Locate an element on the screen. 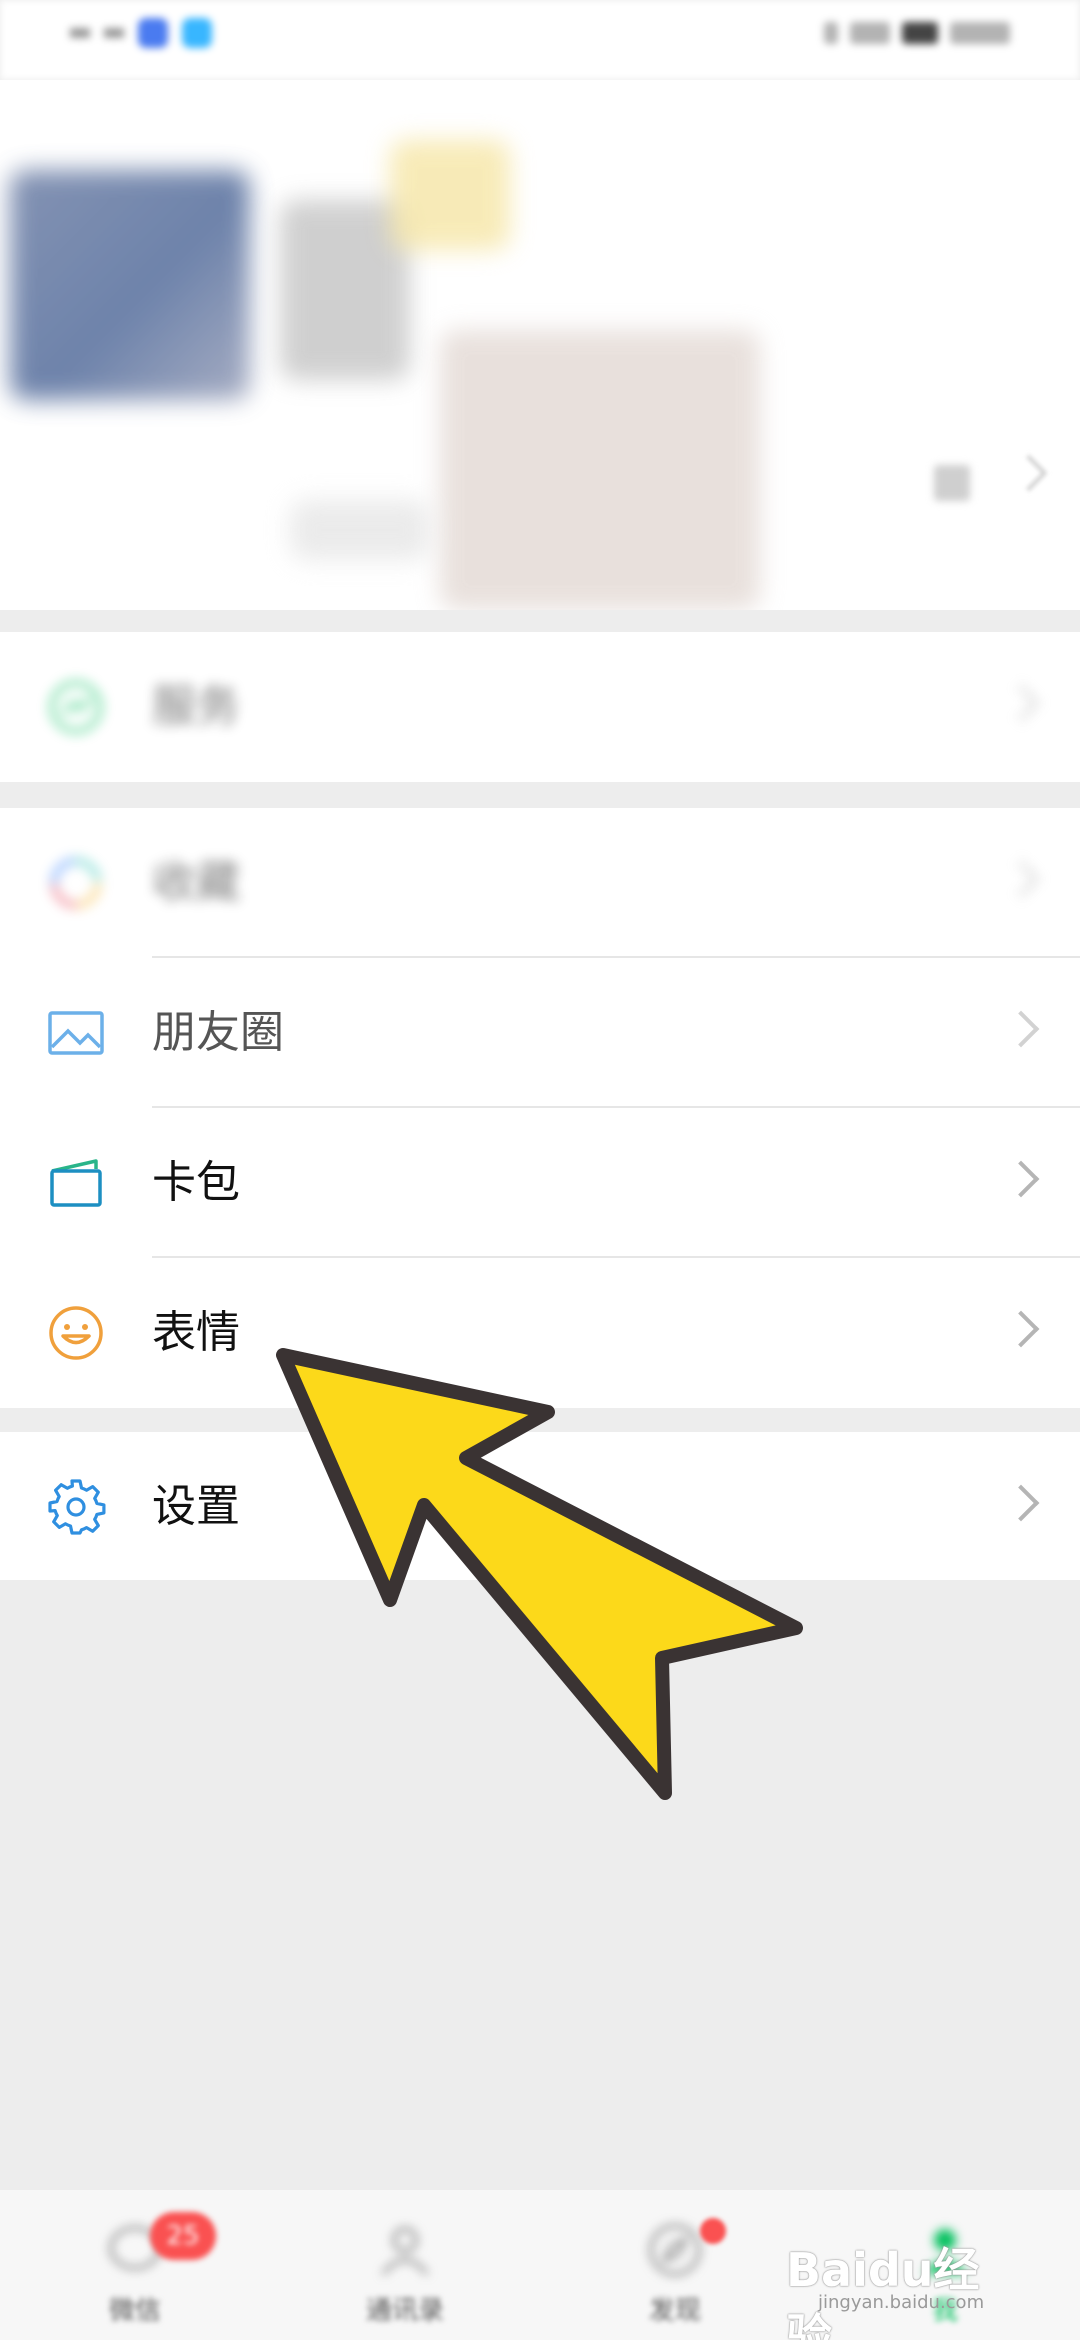 The height and width of the screenshot is (2340, 1080). menu-item-moments: 朋友圈 is located at coordinates (540, 1033).